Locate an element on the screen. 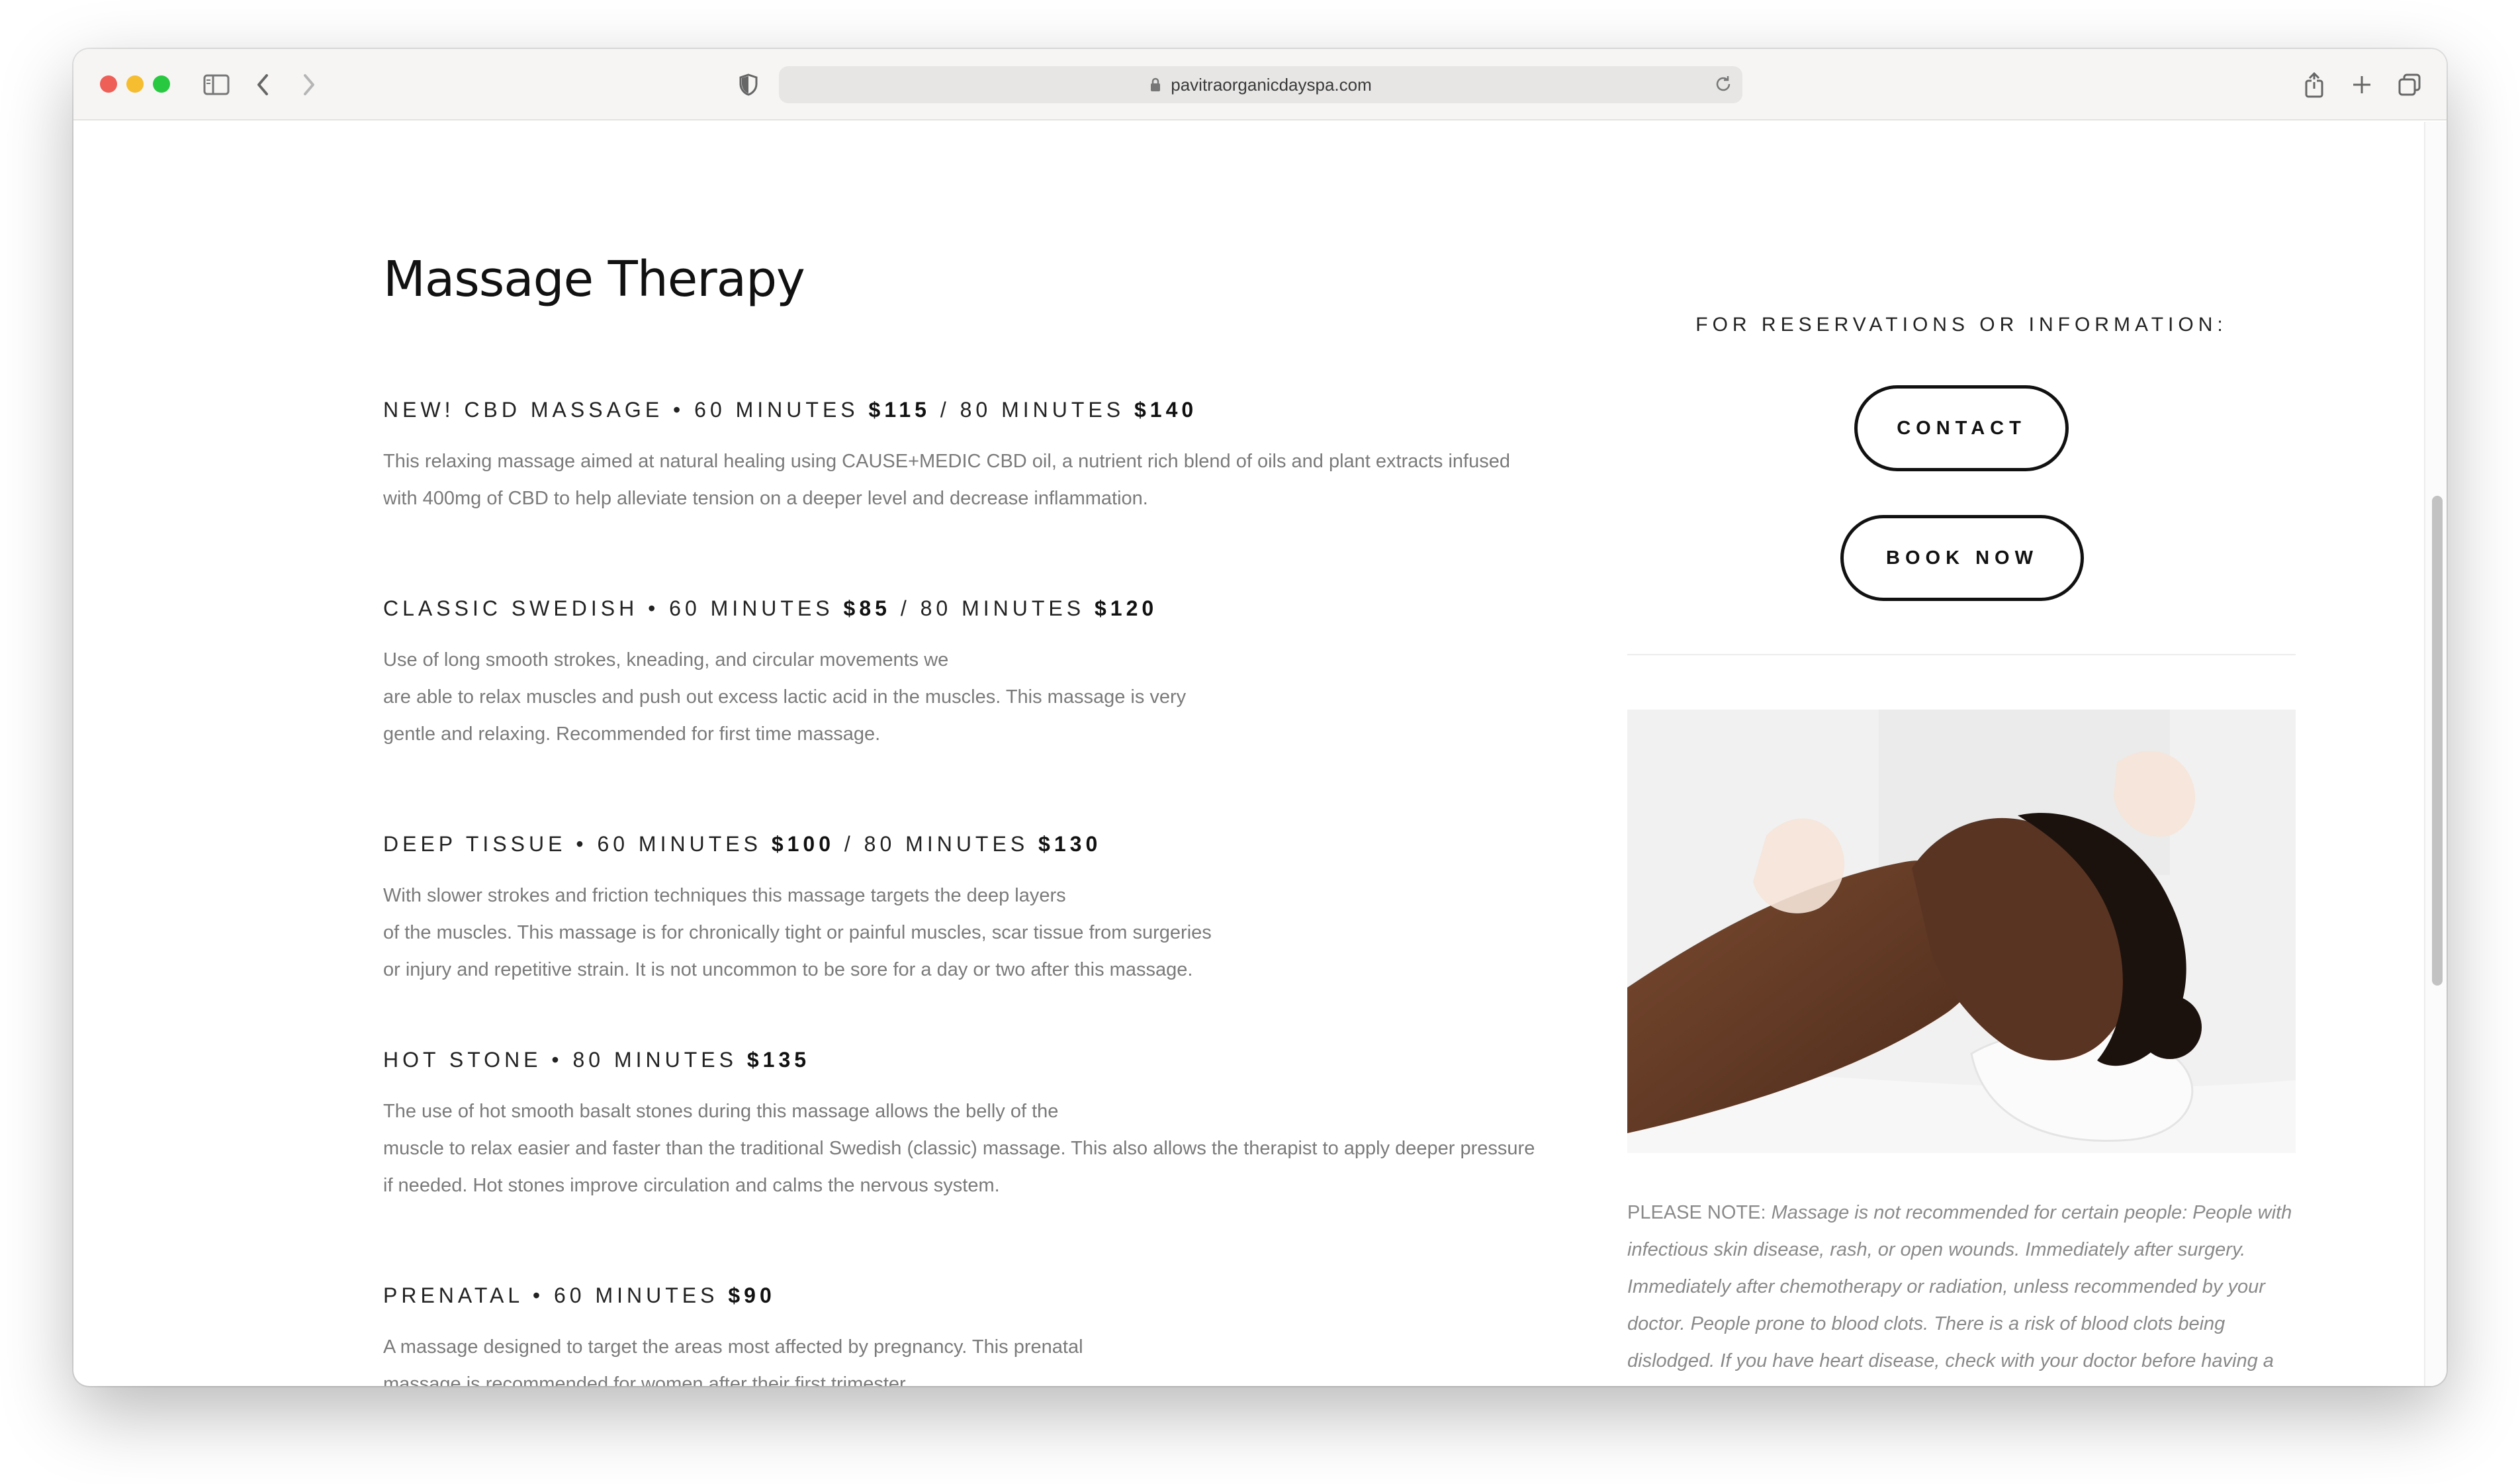  divider is located at coordinates (1961, 655).